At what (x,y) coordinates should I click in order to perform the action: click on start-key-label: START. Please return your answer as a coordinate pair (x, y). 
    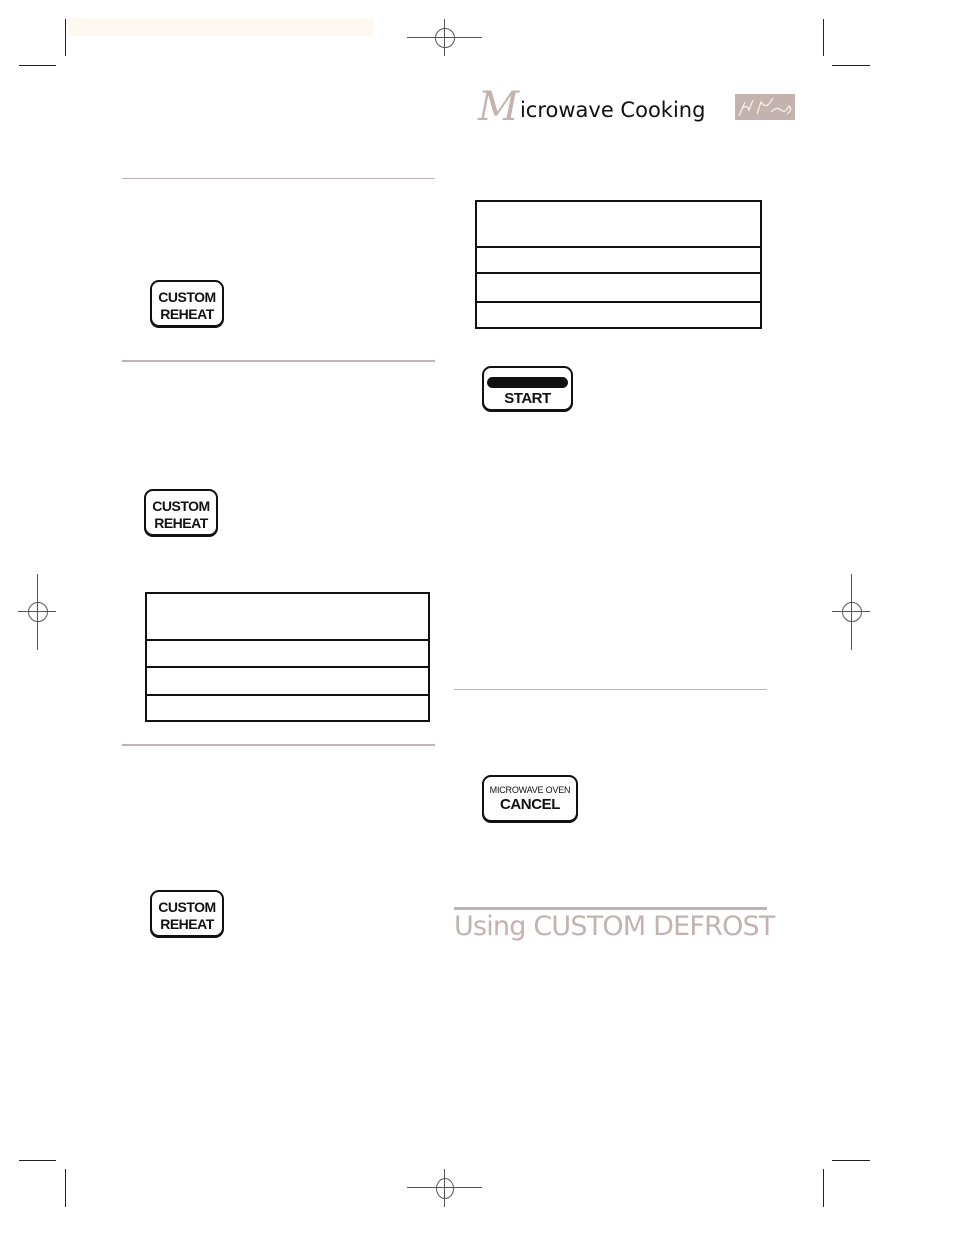
    Looking at the image, I should click on (527, 398).